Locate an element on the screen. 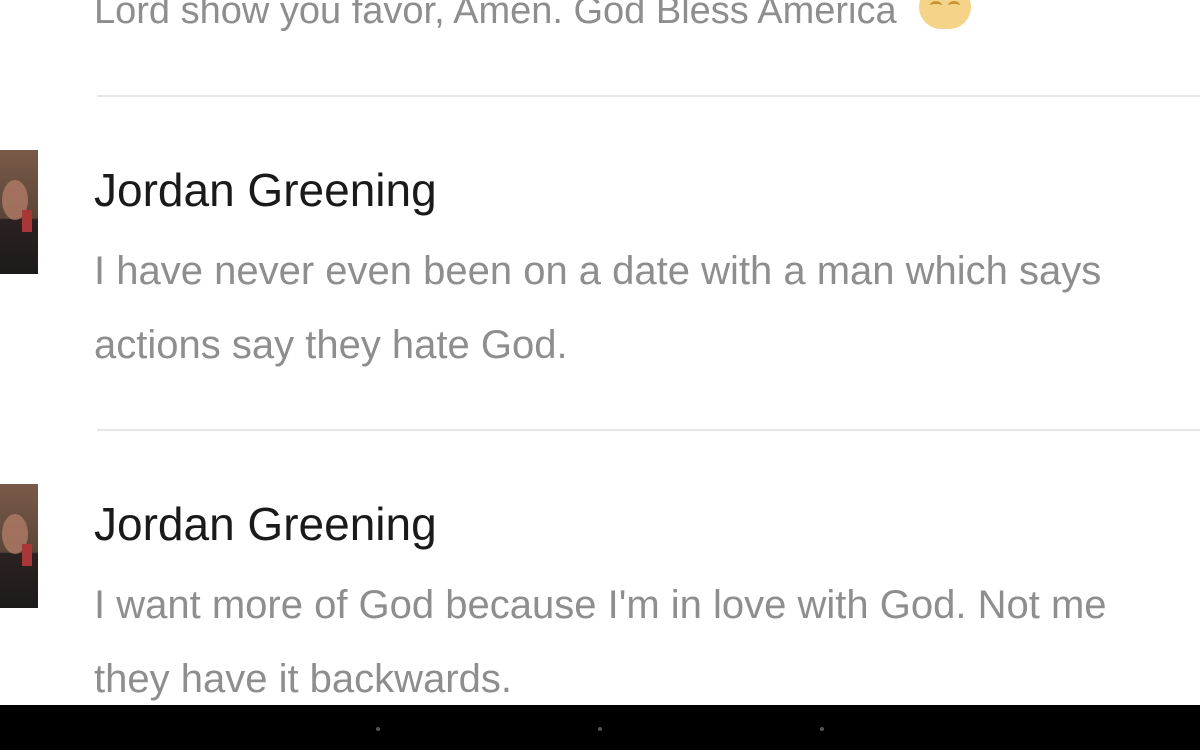 The height and width of the screenshot is (750, 1200). recent-apps-icon is located at coordinates (822, 729).